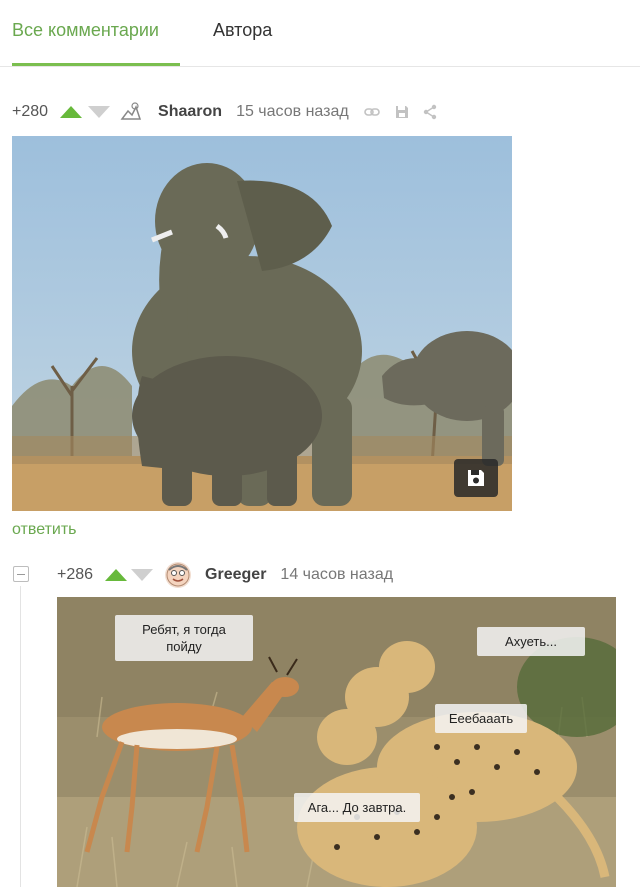 This screenshot has width=640, height=887. What do you see at coordinates (184, 638) in the screenshot?
I see `caption-bubble: Ребят, я тогда пойду` at bounding box center [184, 638].